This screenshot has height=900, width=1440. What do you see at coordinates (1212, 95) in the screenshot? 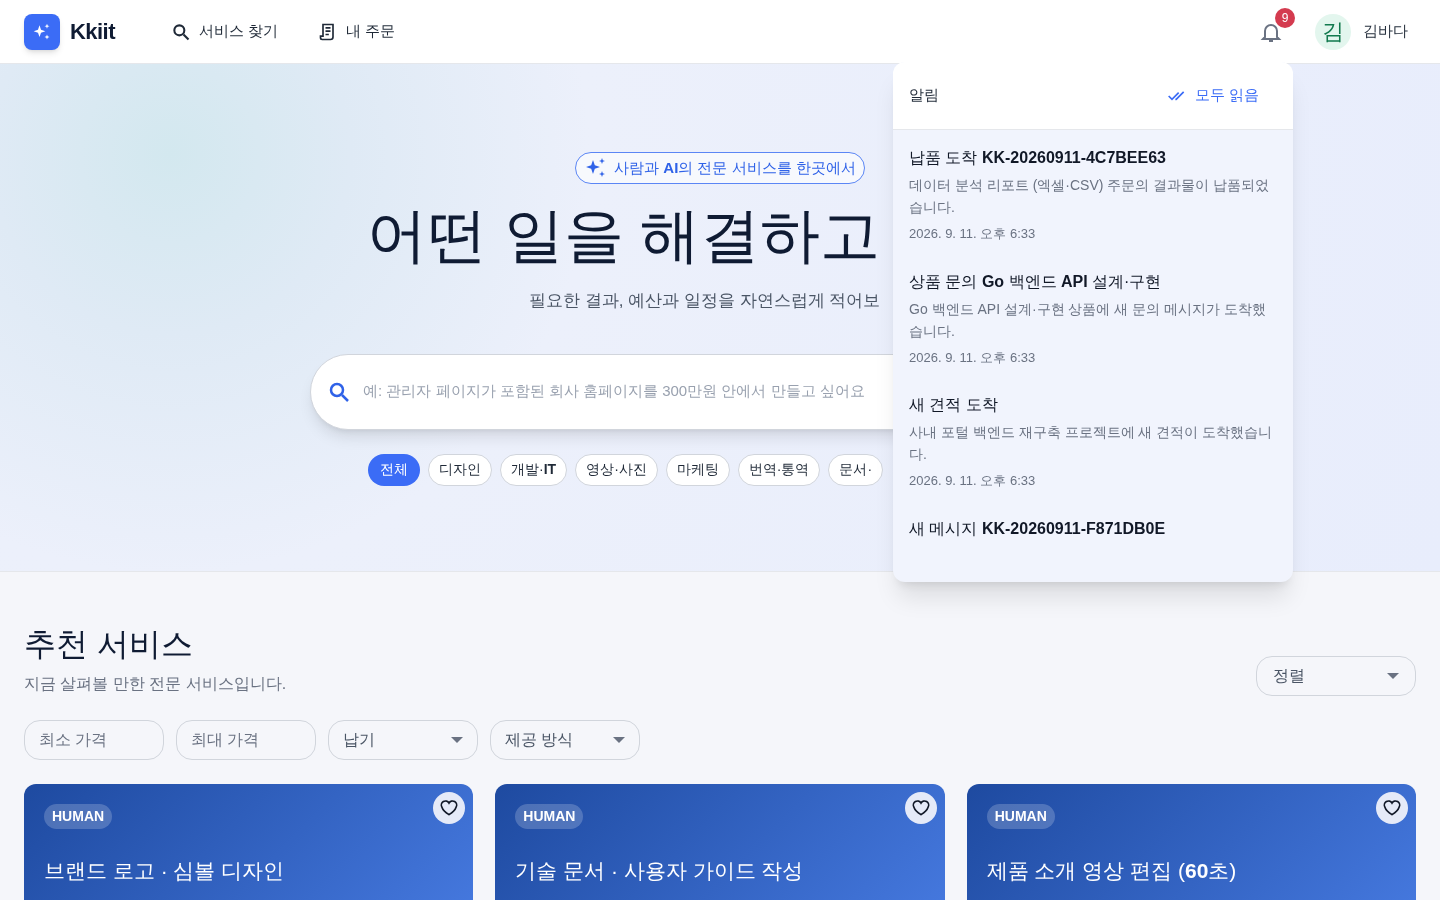
I see `mark-all-read-button: 모두 읽음` at bounding box center [1212, 95].